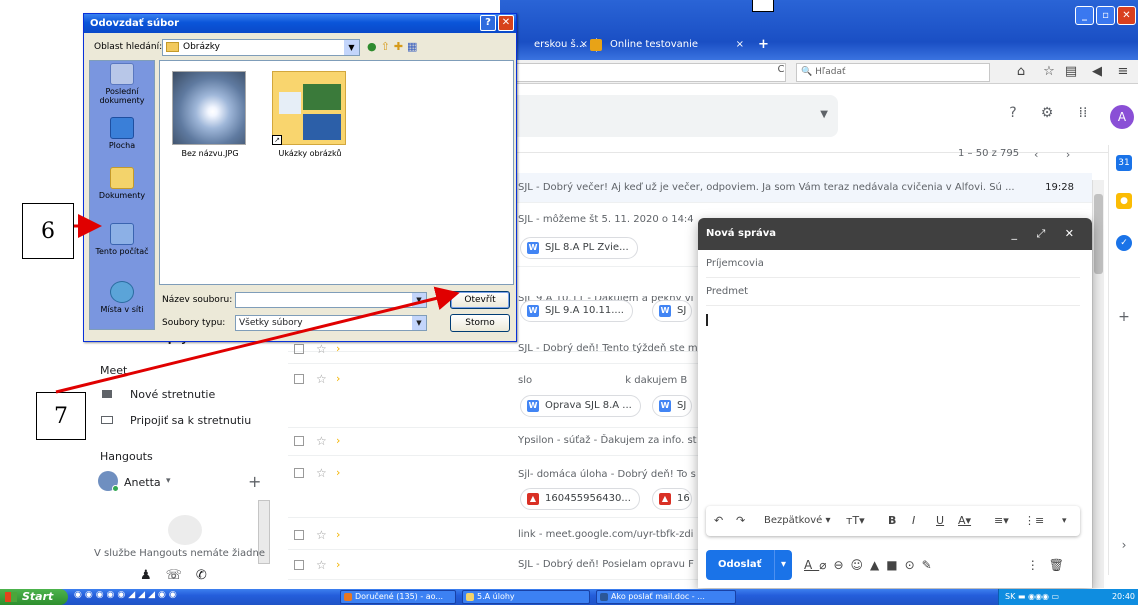  I want to click on taskbar-label: 5.A úlohy, so click(496, 596).